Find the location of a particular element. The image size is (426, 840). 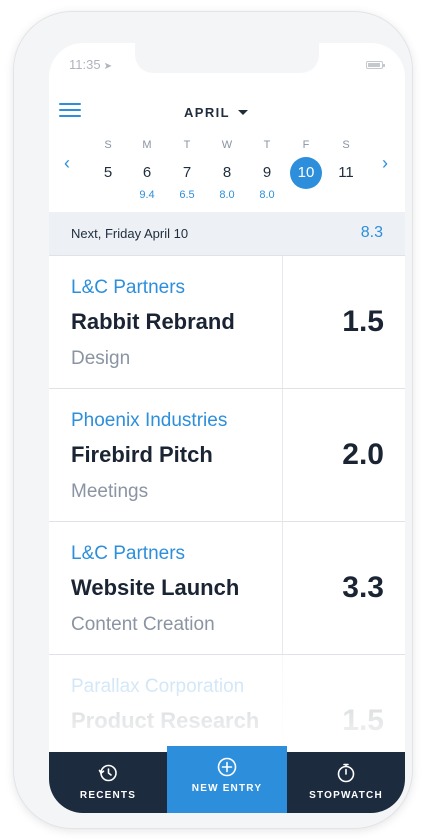

day-friday-selected: F 10 is located at coordinates (306, 170).